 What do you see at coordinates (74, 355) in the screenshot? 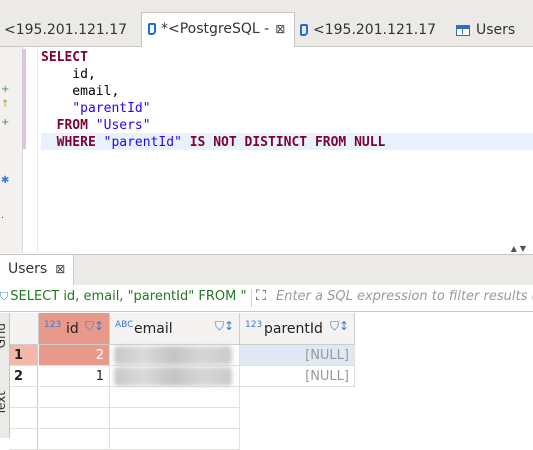
I see `table-cell-id: 2` at bounding box center [74, 355].